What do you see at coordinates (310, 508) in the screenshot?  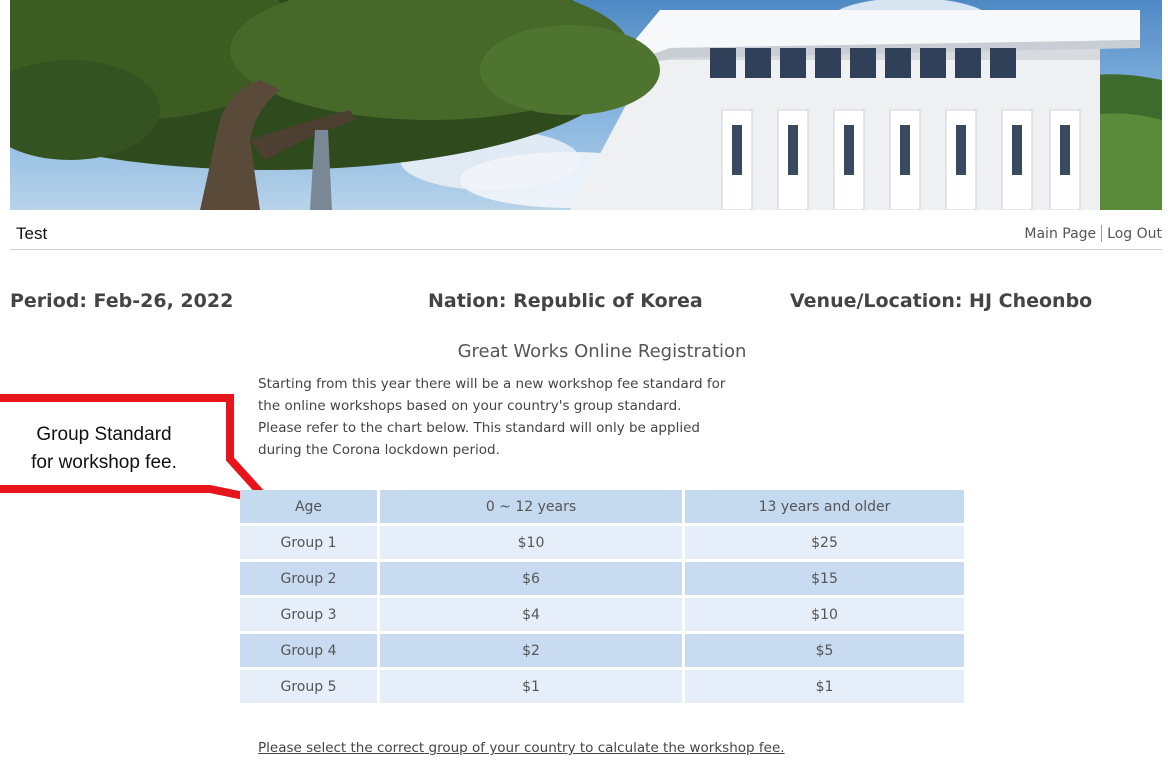 I see `header-age: Age` at bounding box center [310, 508].